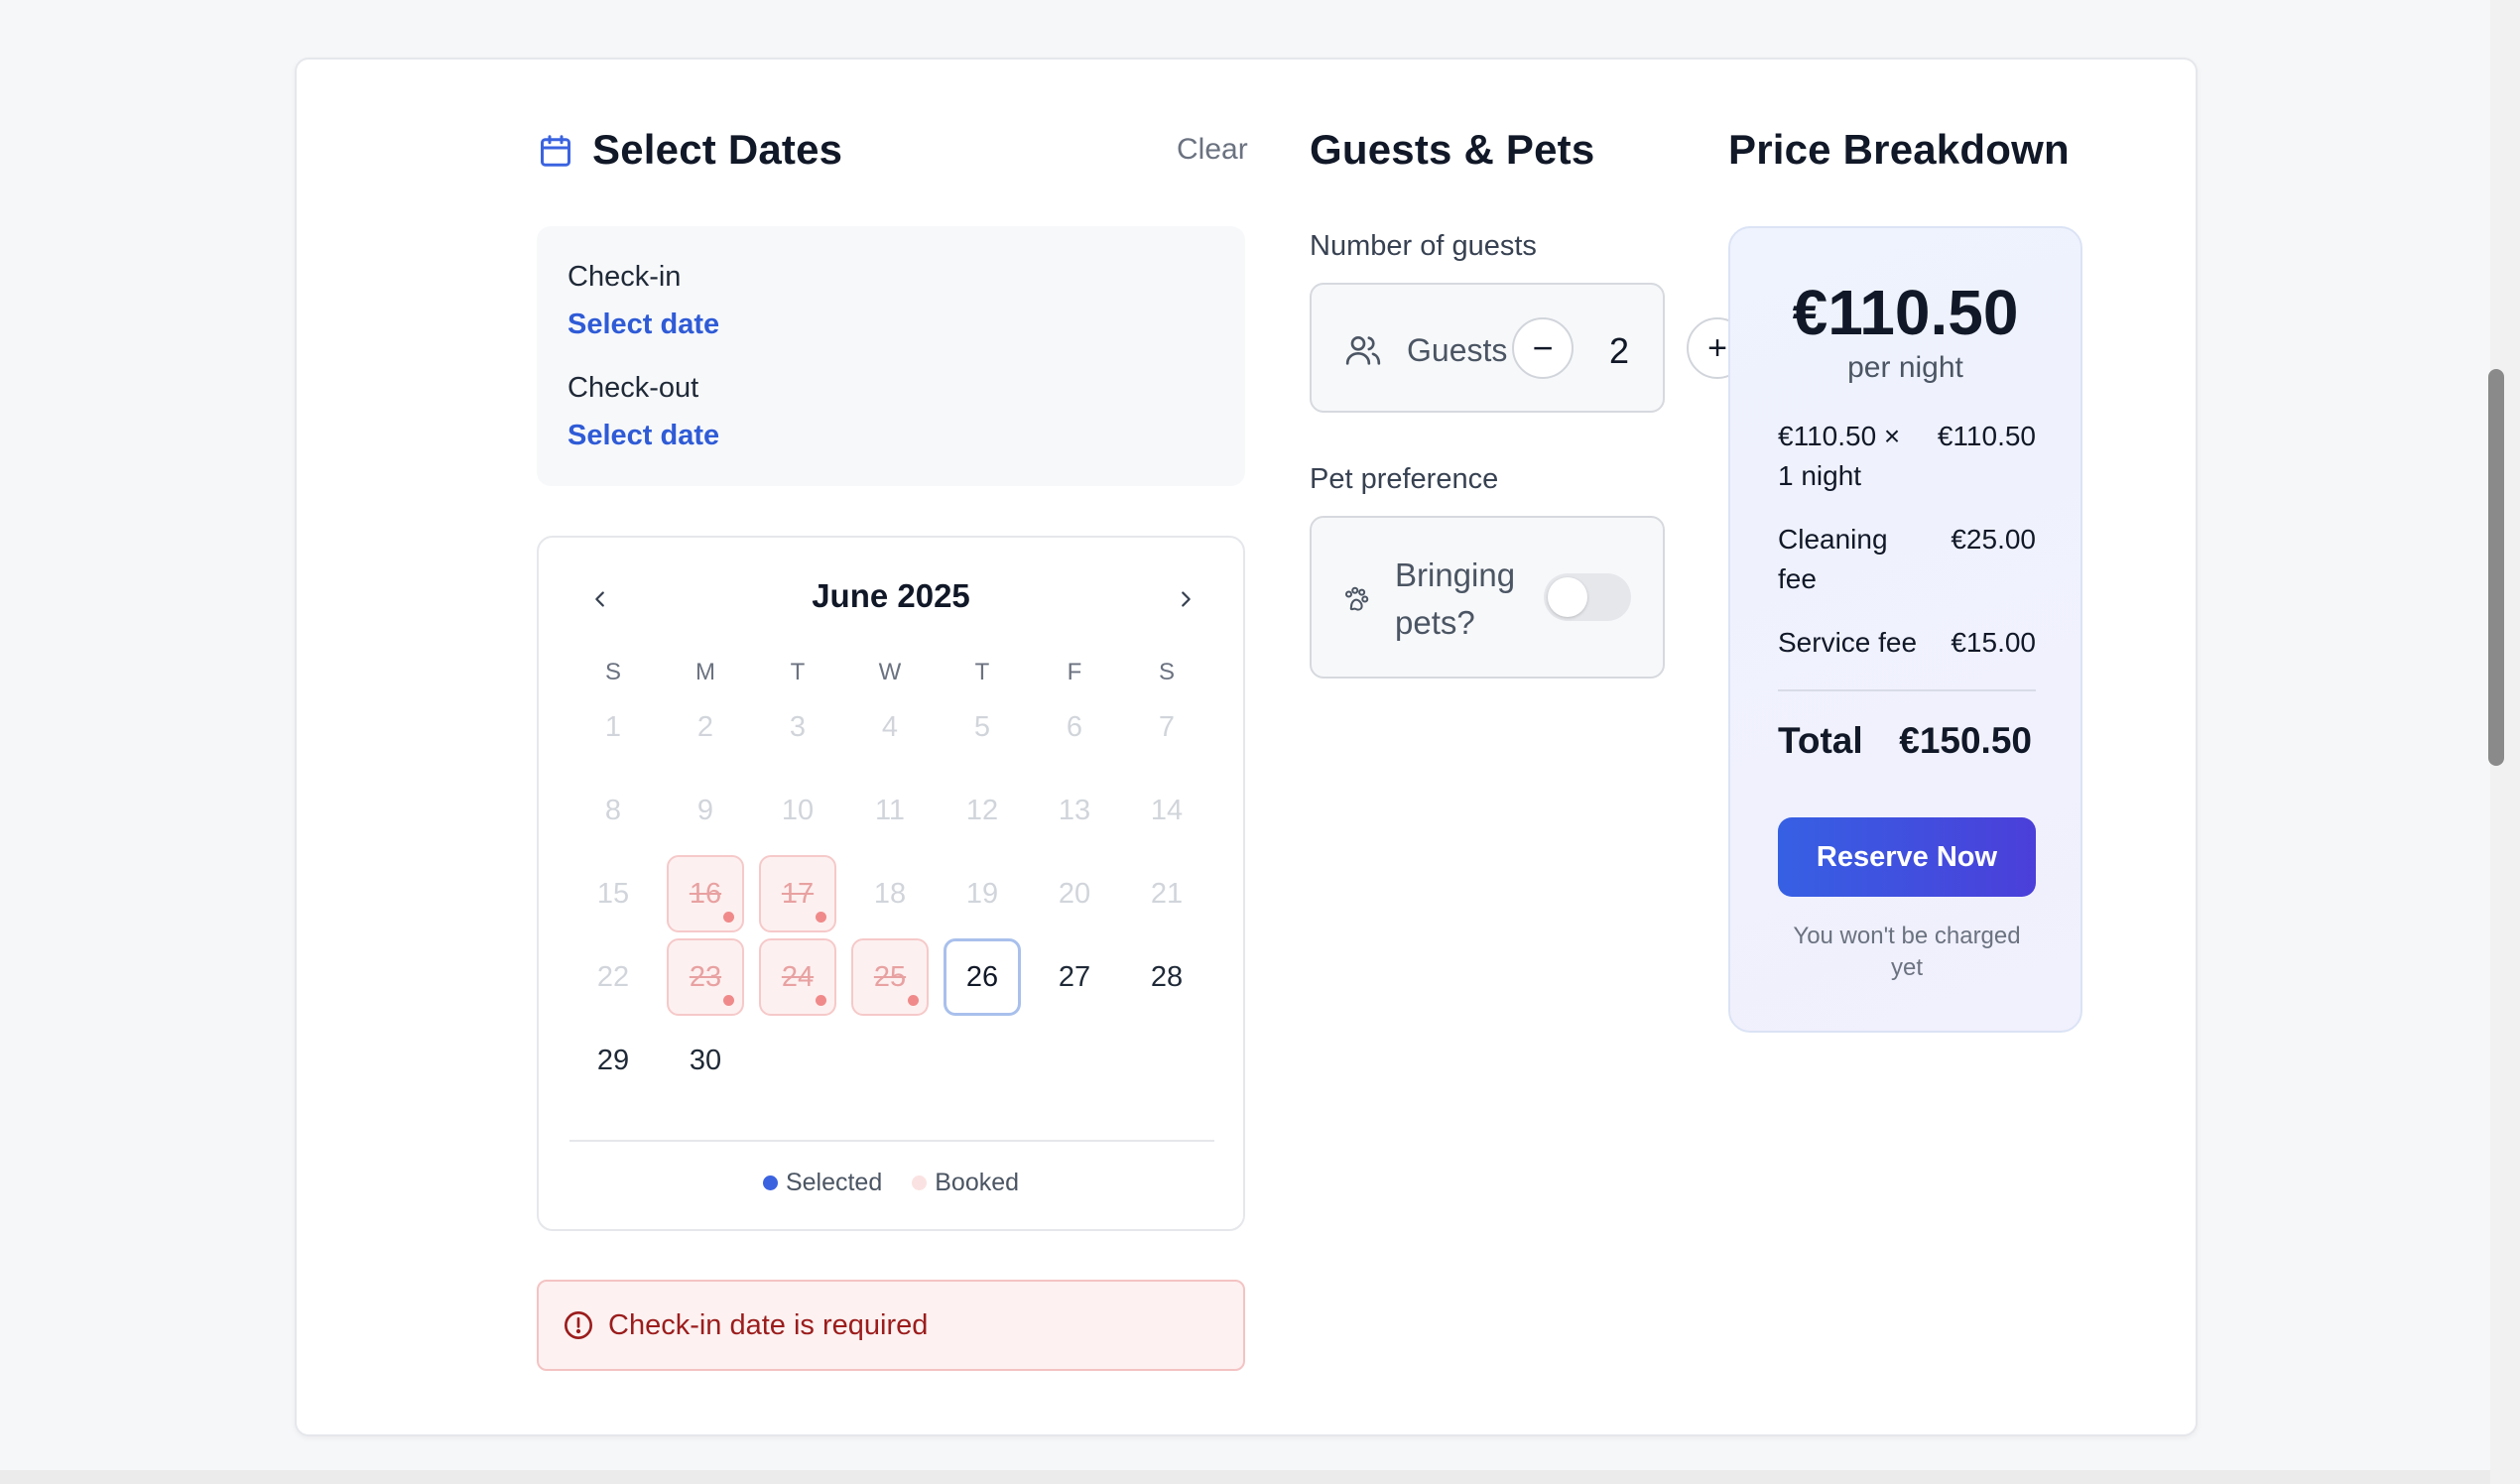  I want to click on day-number: 23, so click(705, 976).